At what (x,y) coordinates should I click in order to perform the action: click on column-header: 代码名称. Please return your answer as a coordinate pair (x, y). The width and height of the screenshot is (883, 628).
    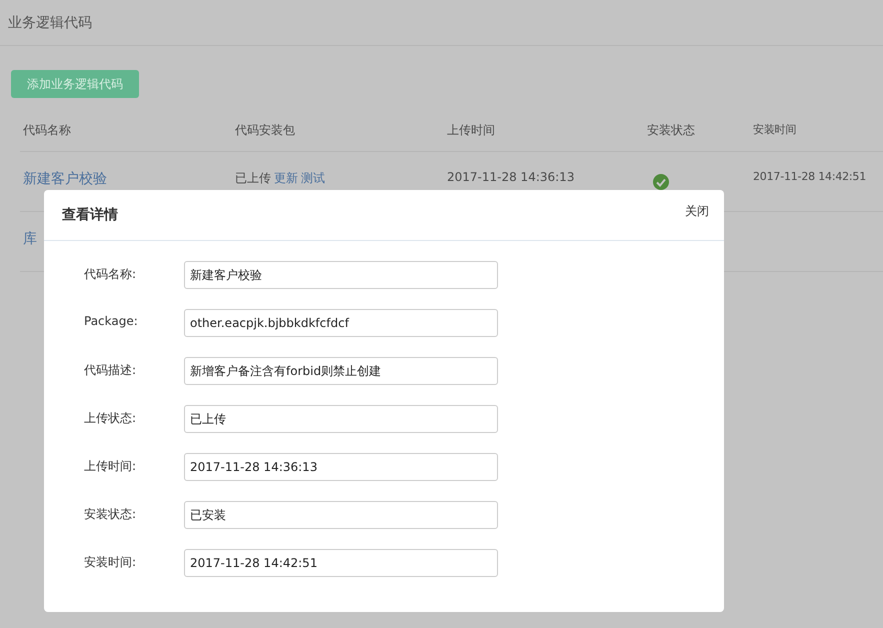
    Looking at the image, I should click on (47, 130).